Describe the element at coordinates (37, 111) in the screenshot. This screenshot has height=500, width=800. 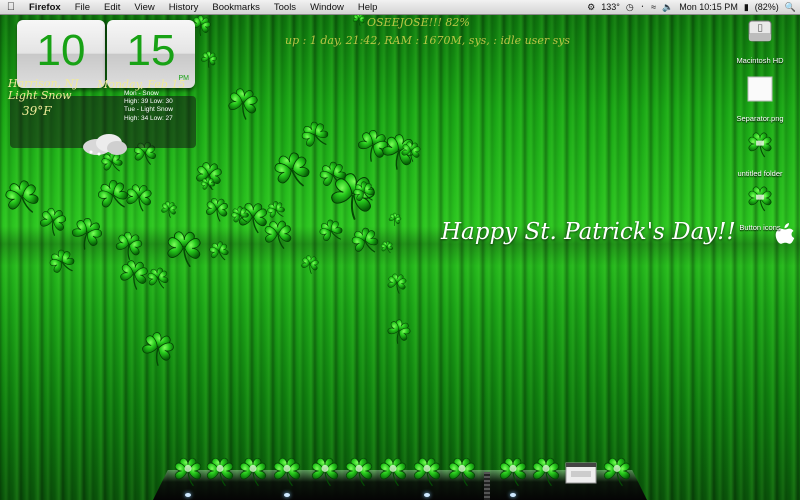
I see `weather-temperature: 39°F` at that location.